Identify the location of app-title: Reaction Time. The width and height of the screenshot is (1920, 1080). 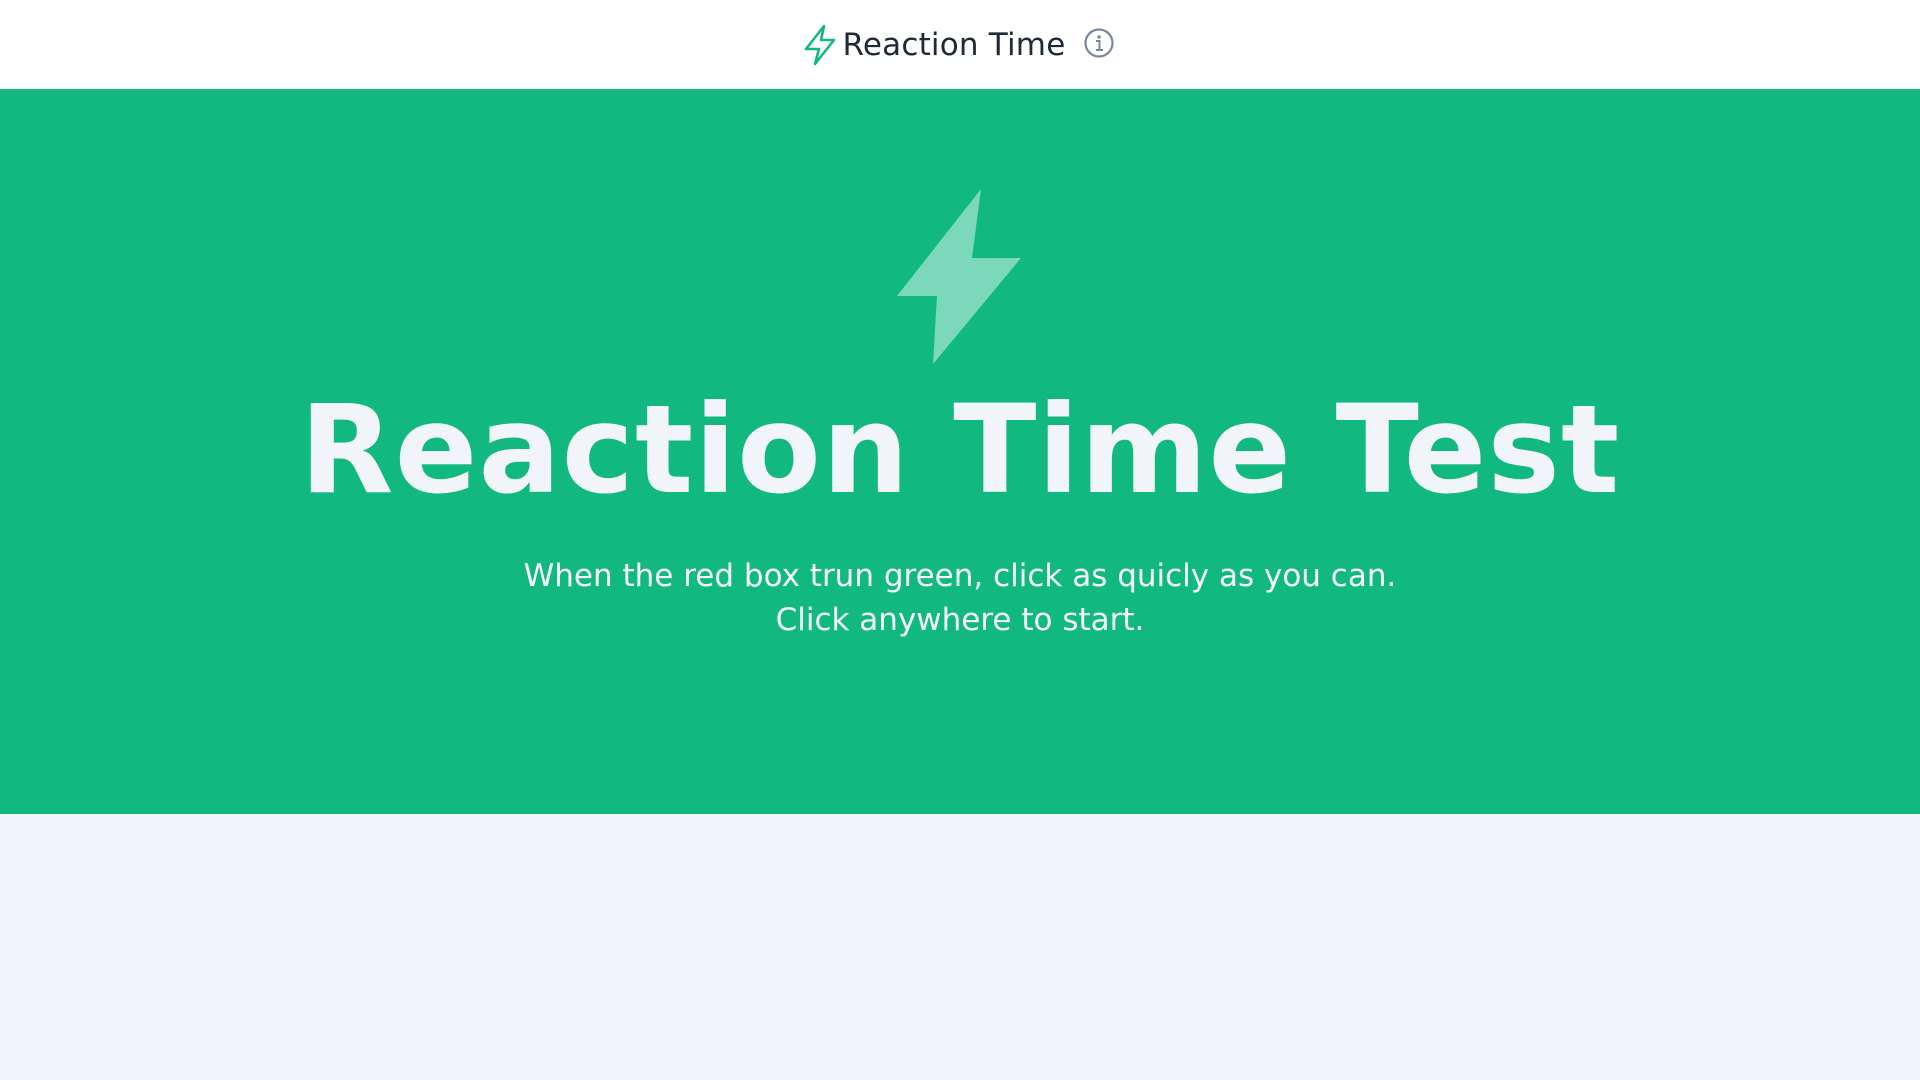
(954, 44).